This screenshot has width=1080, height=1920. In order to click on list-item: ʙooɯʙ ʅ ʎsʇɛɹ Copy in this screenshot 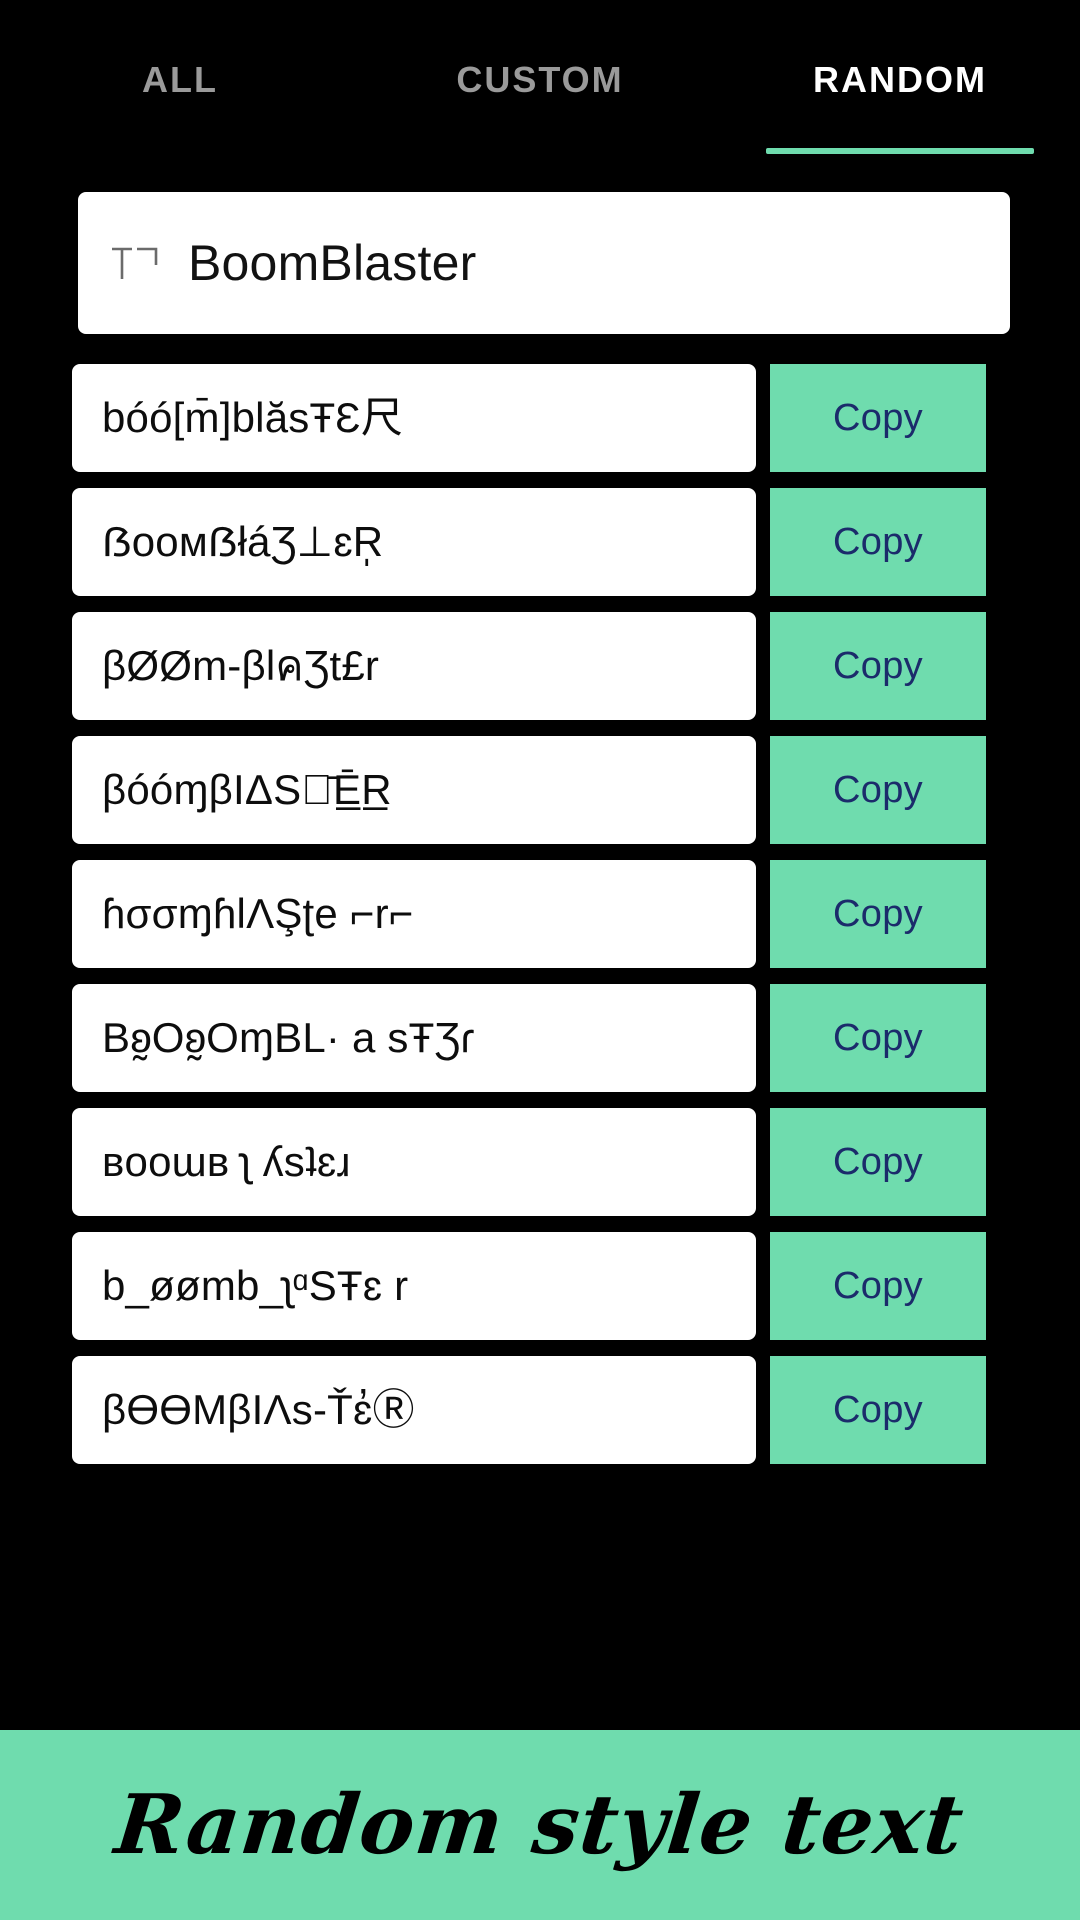, I will do `click(576, 1162)`.